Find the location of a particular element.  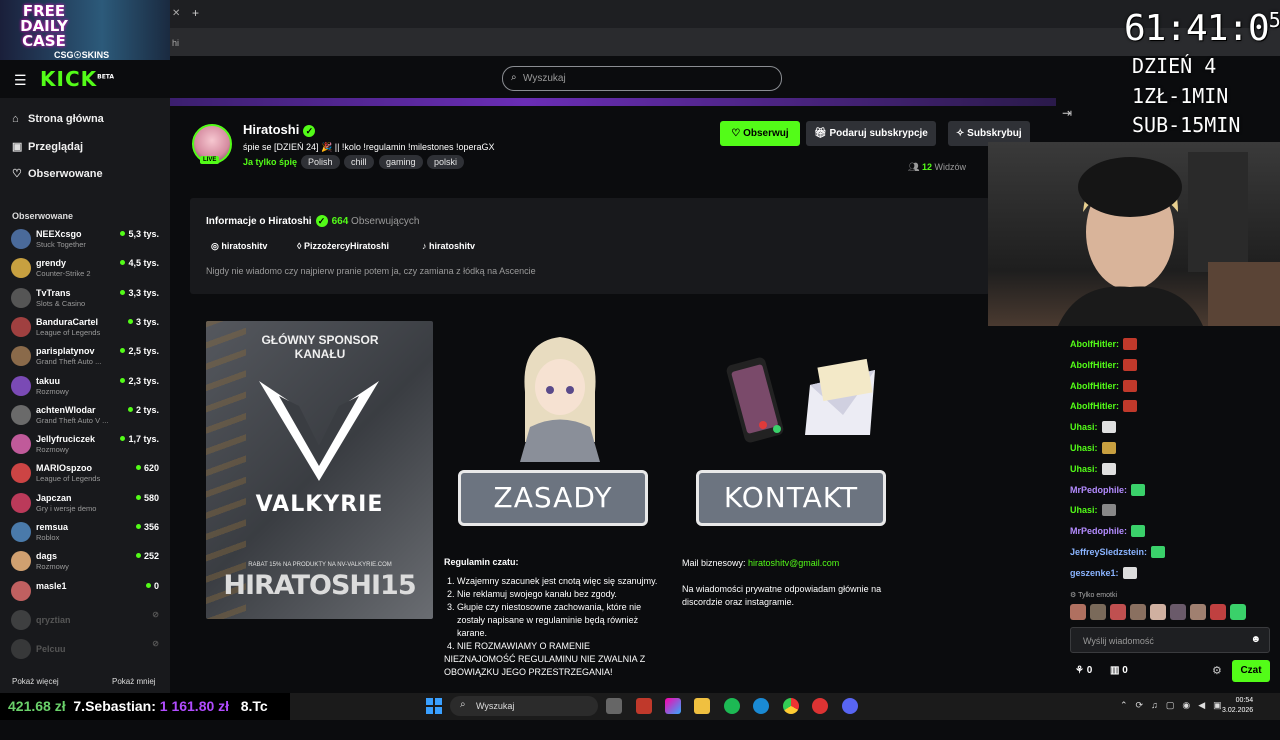

social-instagram: ◎ hiratoshitv is located at coordinates (239, 246).